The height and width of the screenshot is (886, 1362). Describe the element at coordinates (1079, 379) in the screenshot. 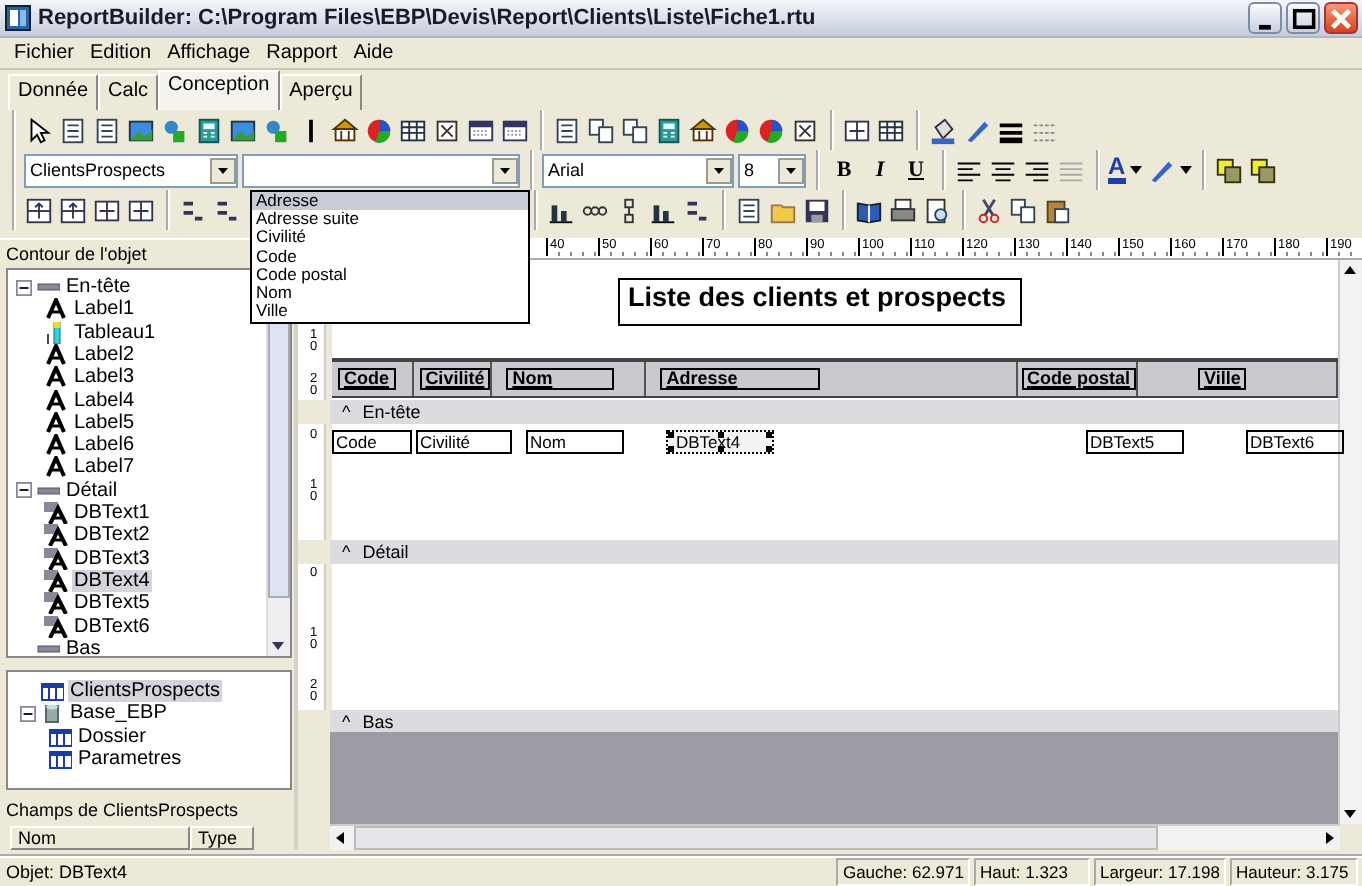

I see `column-label: Code postal` at that location.